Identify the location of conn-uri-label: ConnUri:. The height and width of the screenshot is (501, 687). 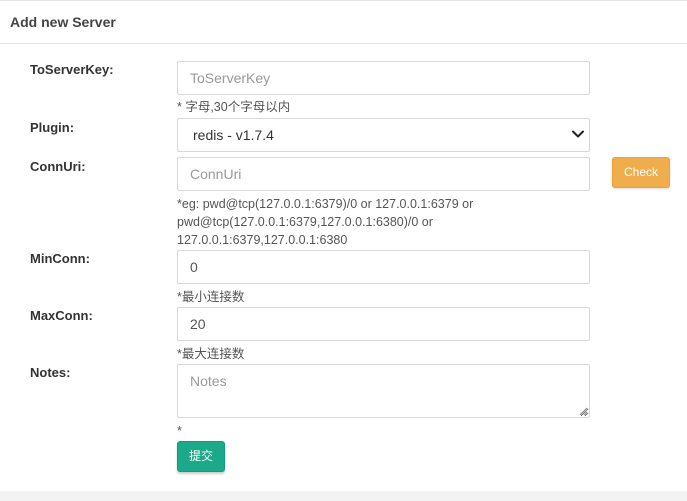
(58, 166).